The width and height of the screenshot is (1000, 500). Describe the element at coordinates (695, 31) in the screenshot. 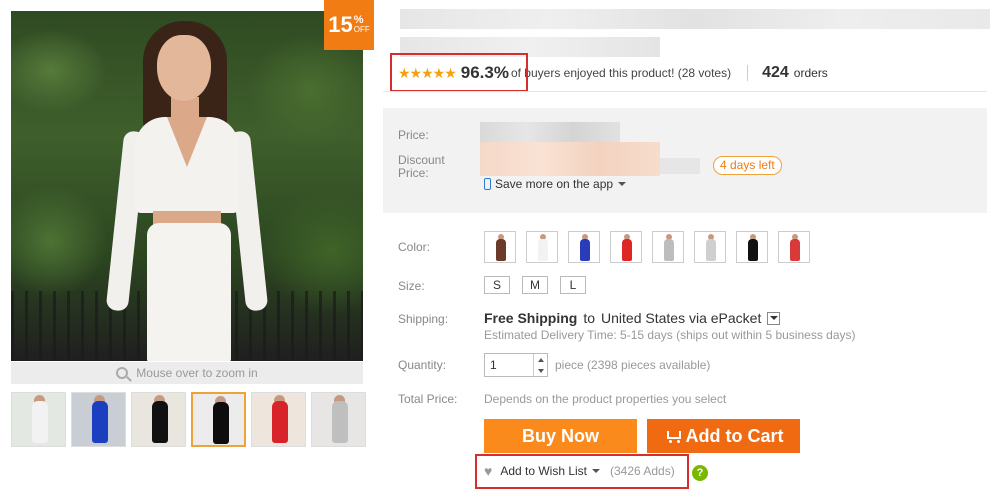

I see `product-title-blurred` at that location.